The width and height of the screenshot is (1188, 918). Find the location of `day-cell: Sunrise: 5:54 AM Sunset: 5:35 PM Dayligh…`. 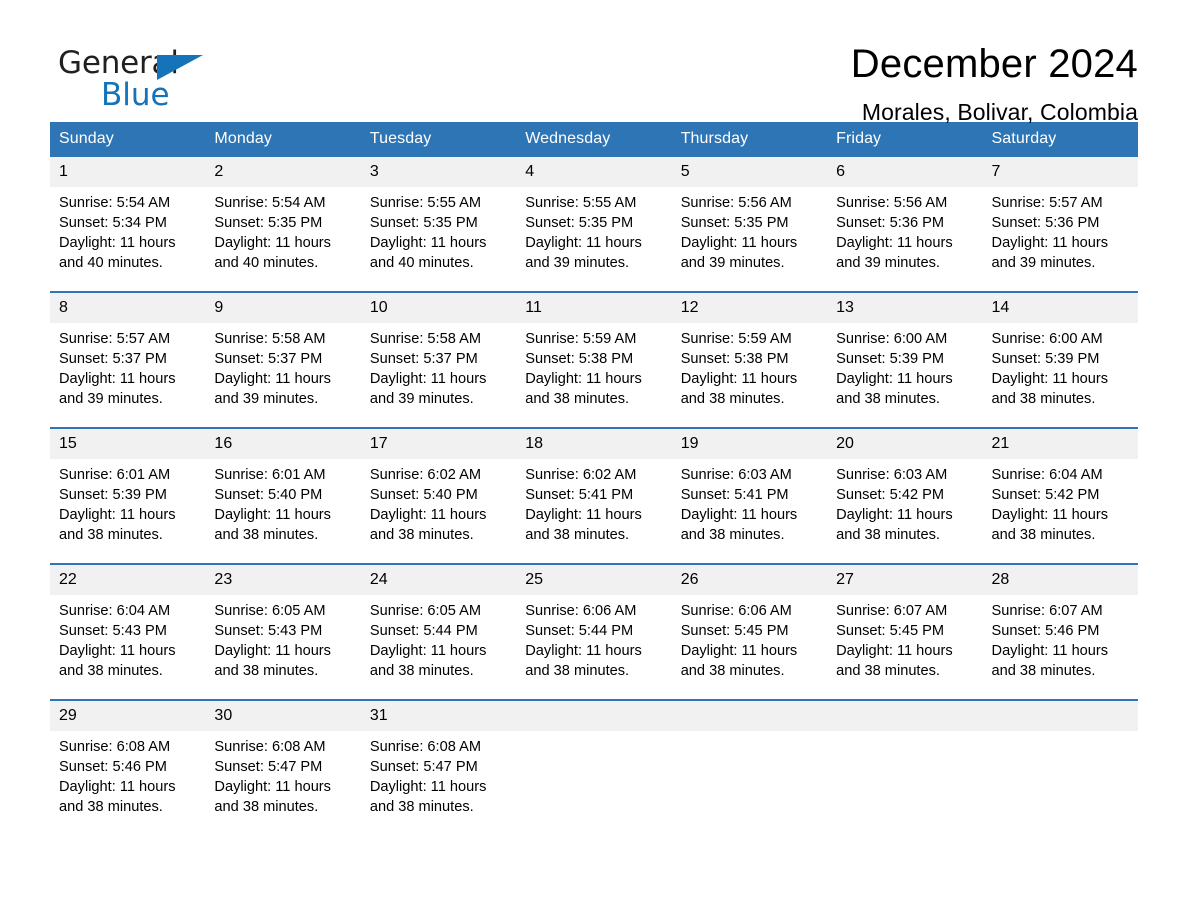

day-cell: Sunrise: 5:54 AM Sunset: 5:35 PM Dayligh… is located at coordinates (283, 239).